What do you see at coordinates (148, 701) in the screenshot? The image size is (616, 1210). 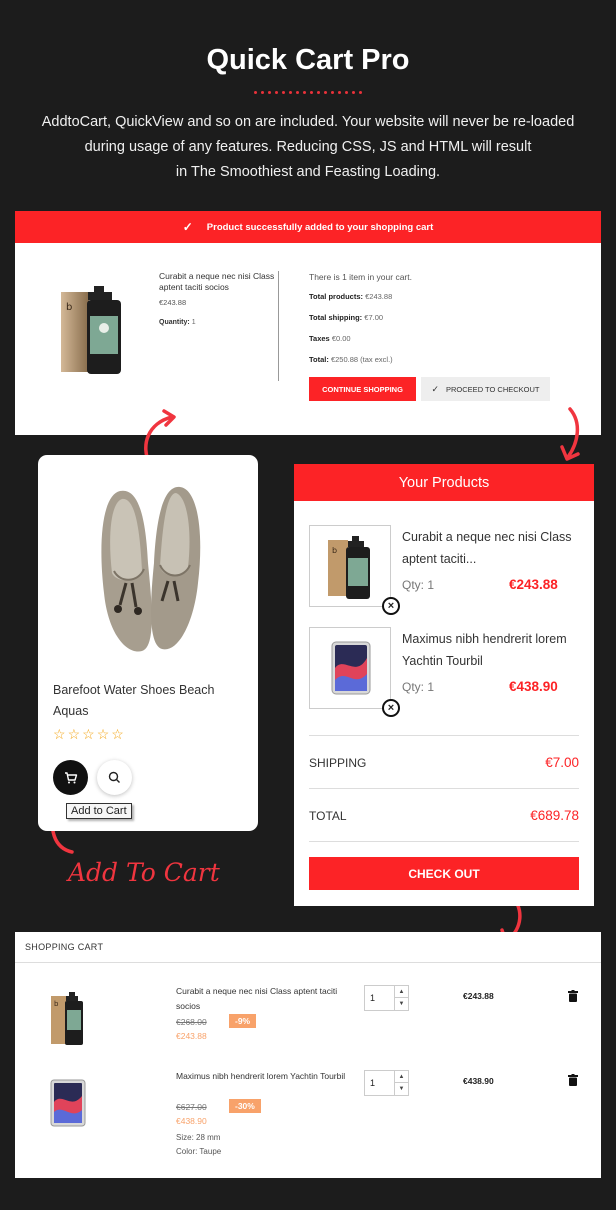 I see `product-title: Barefoot Water Shoes Beach Aquas` at bounding box center [148, 701].